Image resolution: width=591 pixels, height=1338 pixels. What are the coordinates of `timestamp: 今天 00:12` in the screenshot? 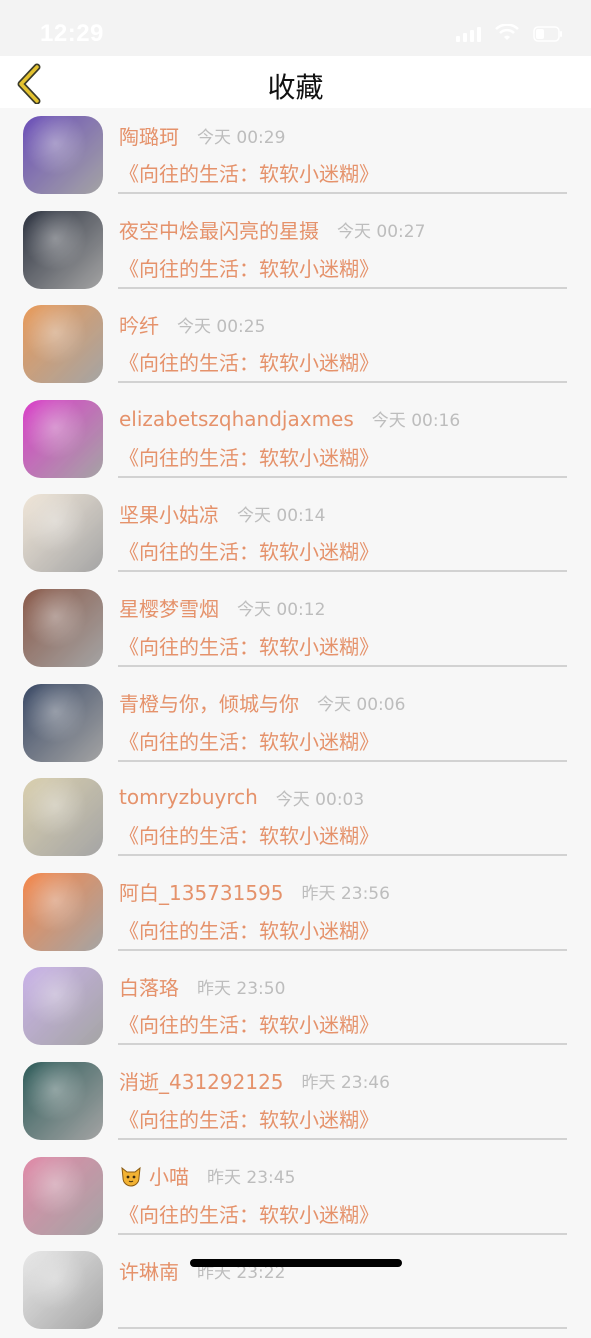 It's located at (281, 610).